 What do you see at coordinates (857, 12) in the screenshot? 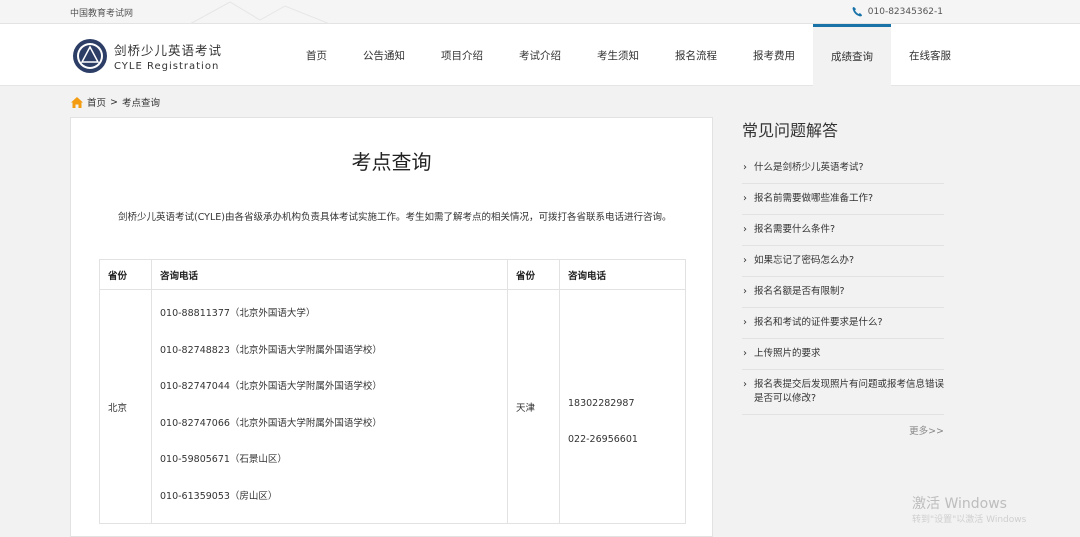
I see `phone-icon` at bounding box center [857, 12].